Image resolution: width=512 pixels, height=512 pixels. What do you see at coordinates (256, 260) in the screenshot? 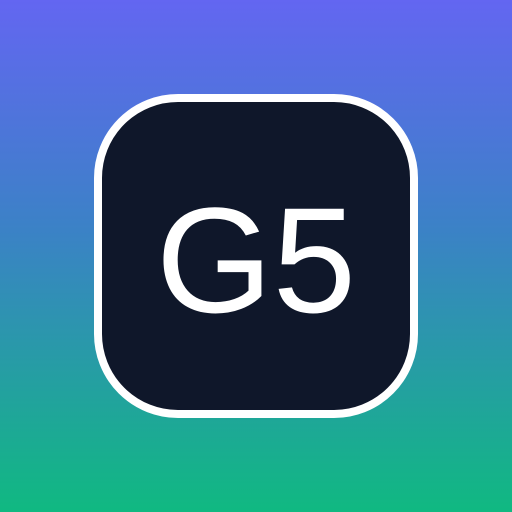
I see `app-icon-label: G5` at bounding box center [256, 260].